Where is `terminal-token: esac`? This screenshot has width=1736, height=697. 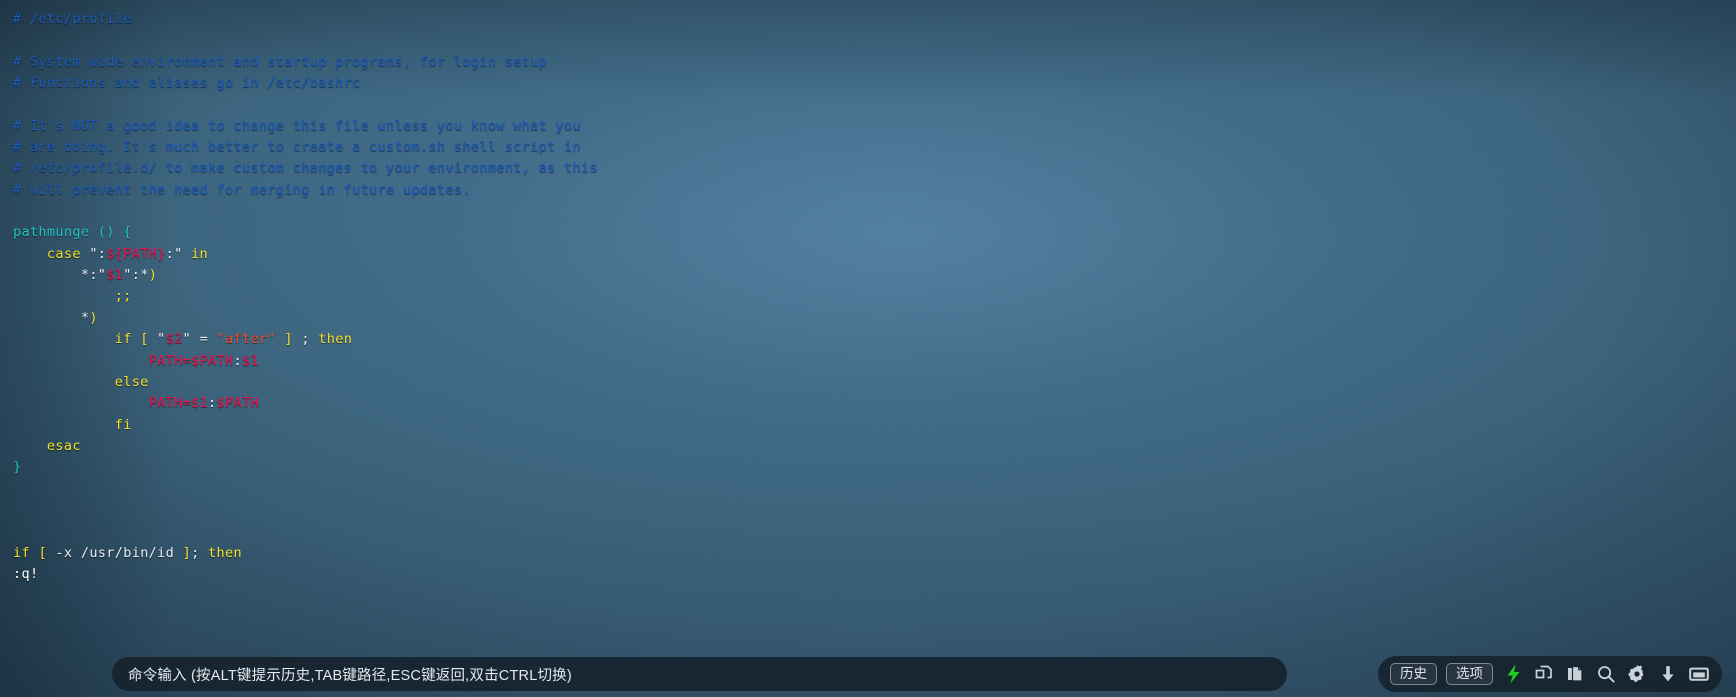 terminal-token: esac is located at coordinates (63, 445).